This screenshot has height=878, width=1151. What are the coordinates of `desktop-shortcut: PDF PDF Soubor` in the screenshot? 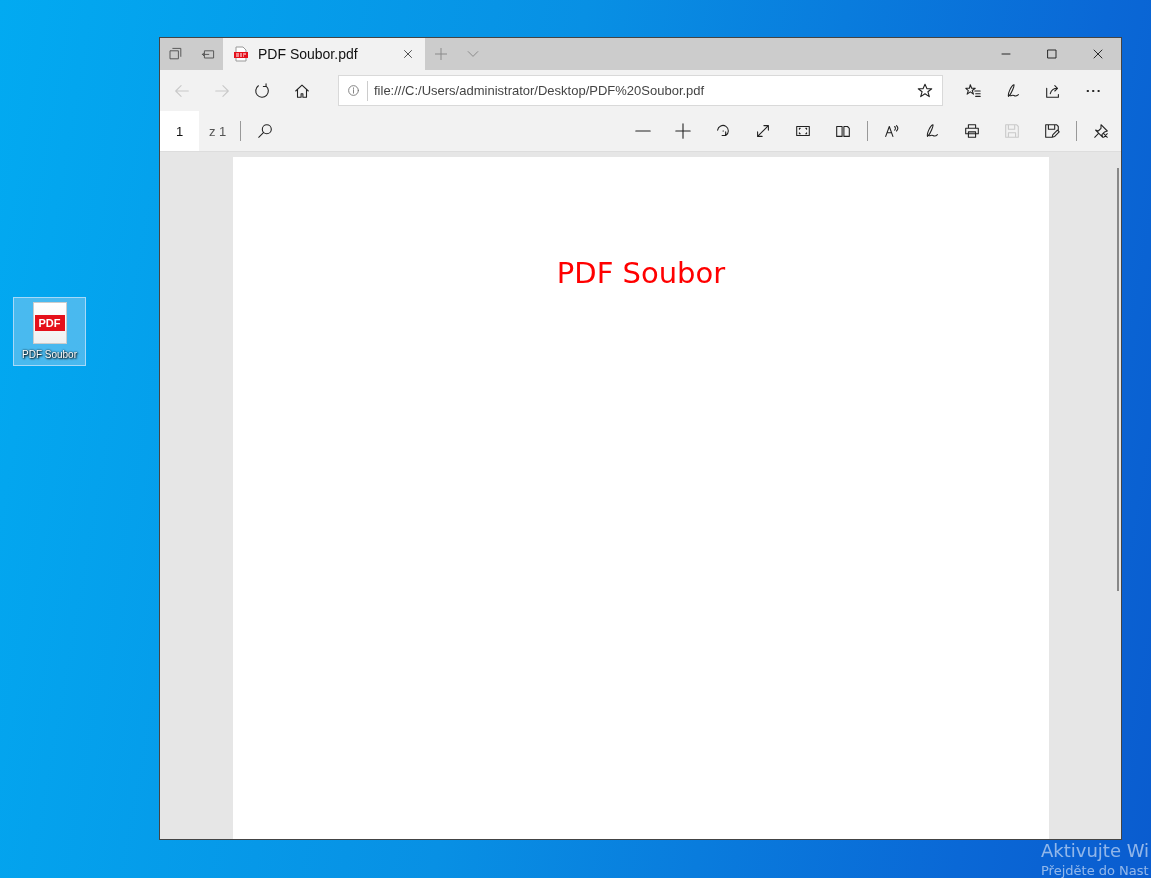 It's located at (49, 331).